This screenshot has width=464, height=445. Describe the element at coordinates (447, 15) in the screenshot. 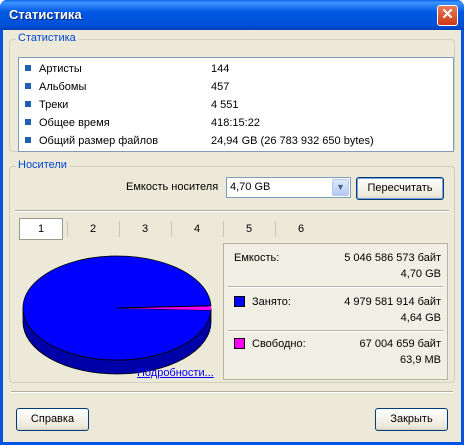

I see `close-window-button: ✕` at that location.